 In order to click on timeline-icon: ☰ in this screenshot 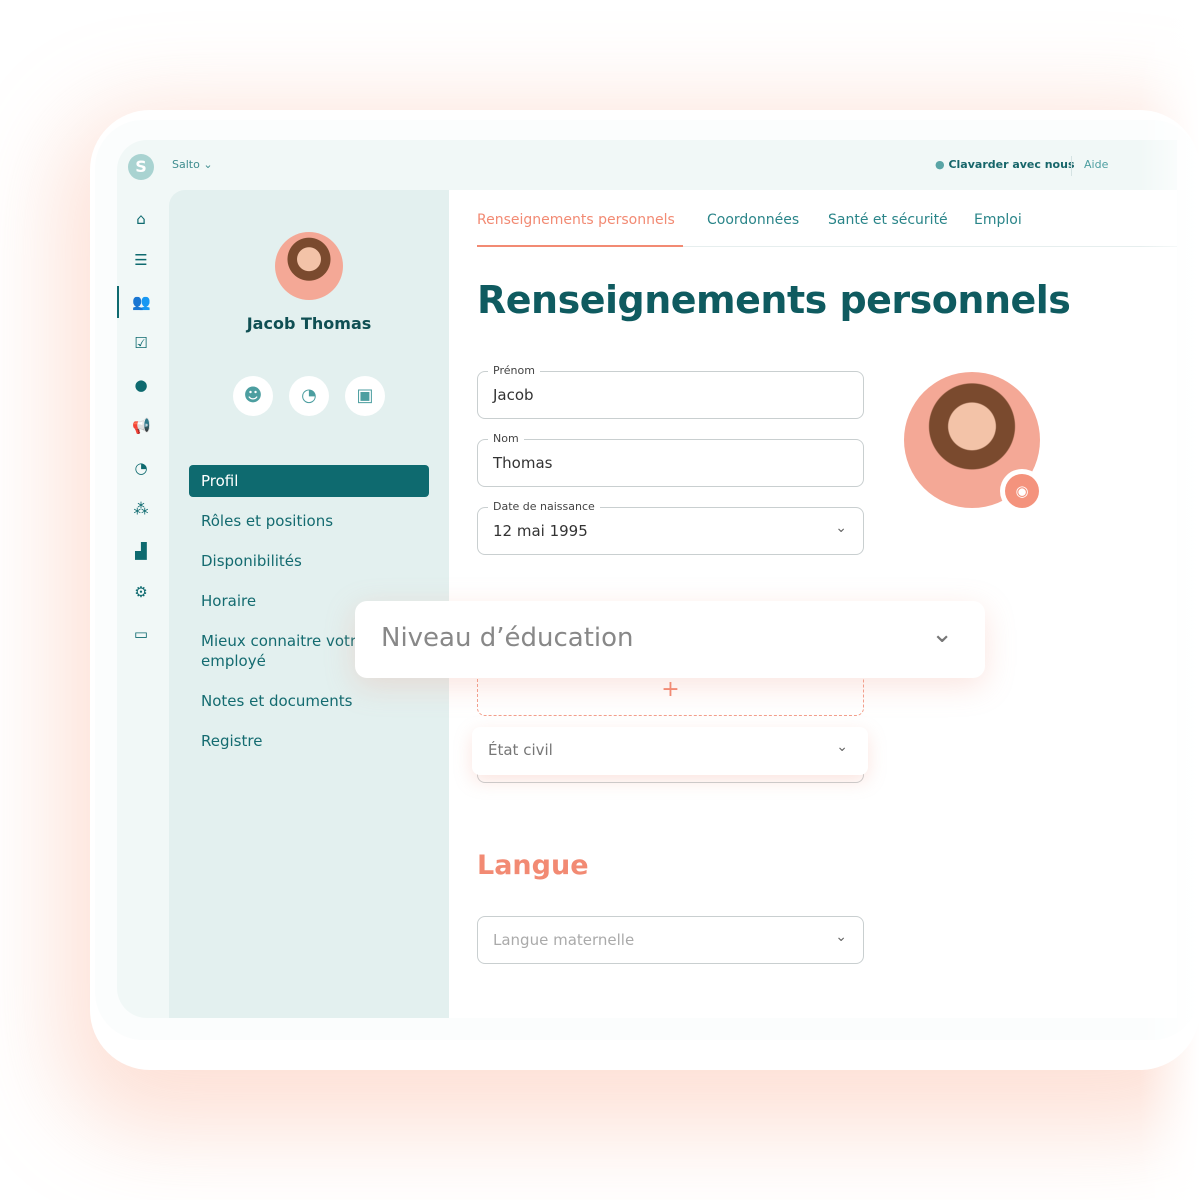, I will do `click(141, 260)`.